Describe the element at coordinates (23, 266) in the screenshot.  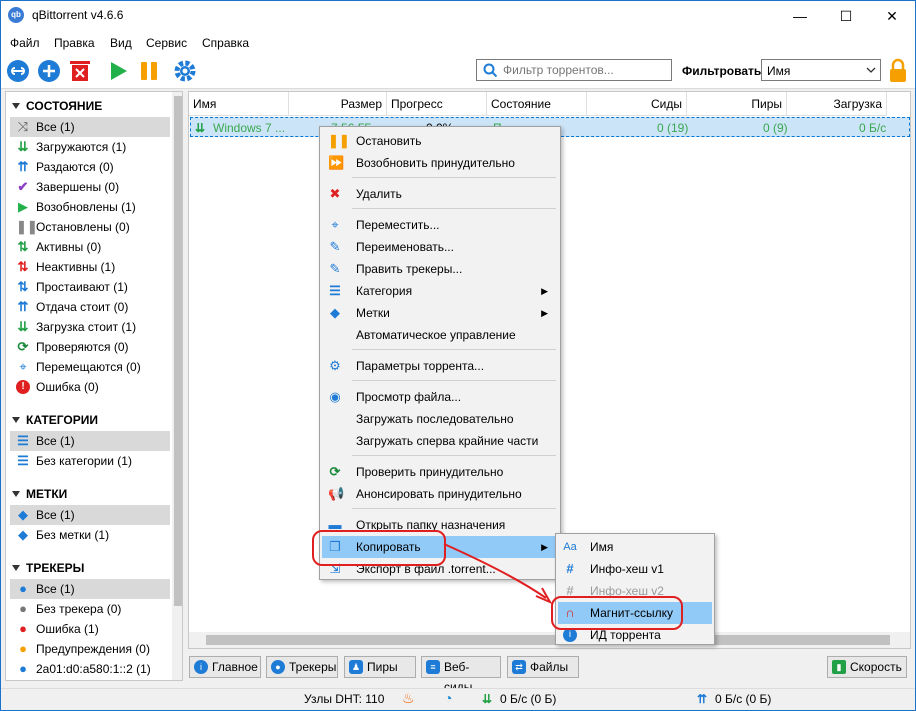
I see `updown-inactive-icon: ⇅` at that location.